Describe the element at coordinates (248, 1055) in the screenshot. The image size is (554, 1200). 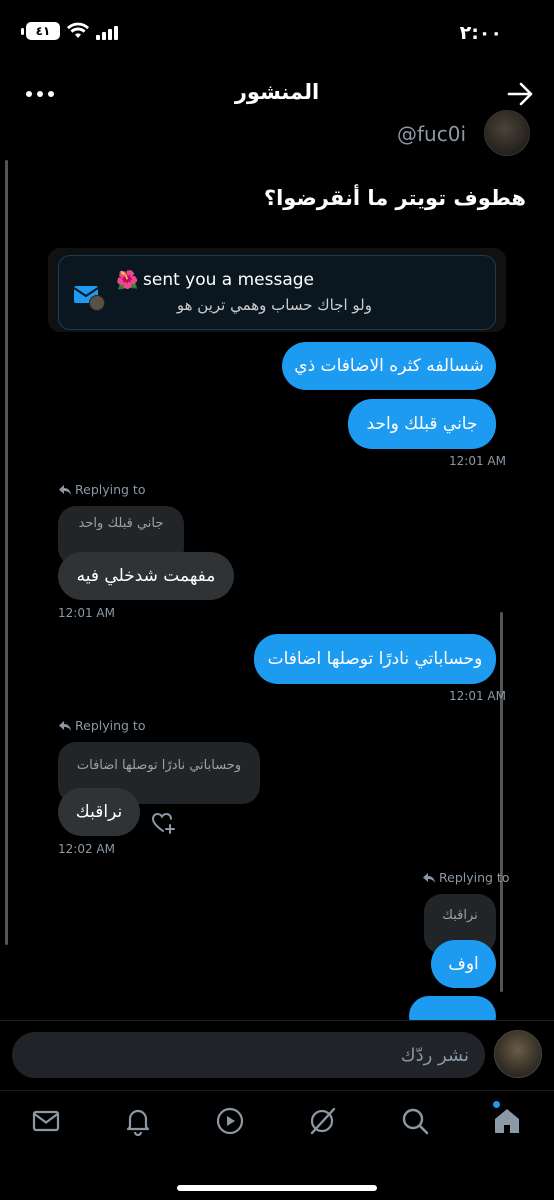
I see `reply-input` at that location.